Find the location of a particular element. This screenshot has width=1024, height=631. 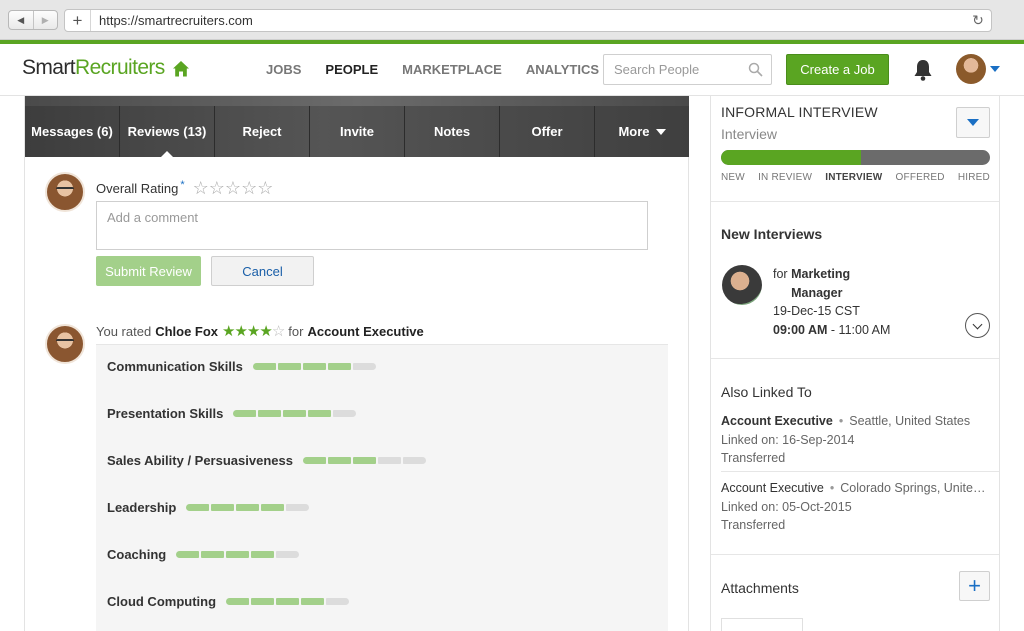

create-job-button: Create a Job is located at coordinates (837, 69).